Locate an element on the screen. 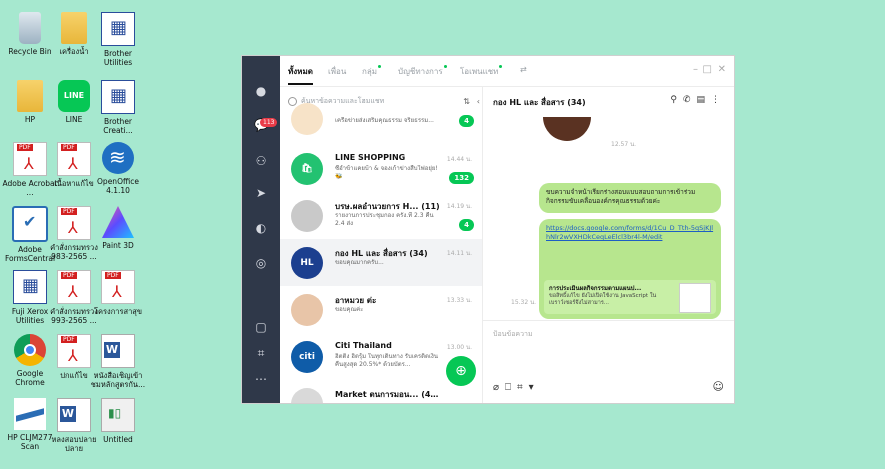 The width and height of the screenshot is (885, 469). openoffice-icon is located at coordinates (118, 158).